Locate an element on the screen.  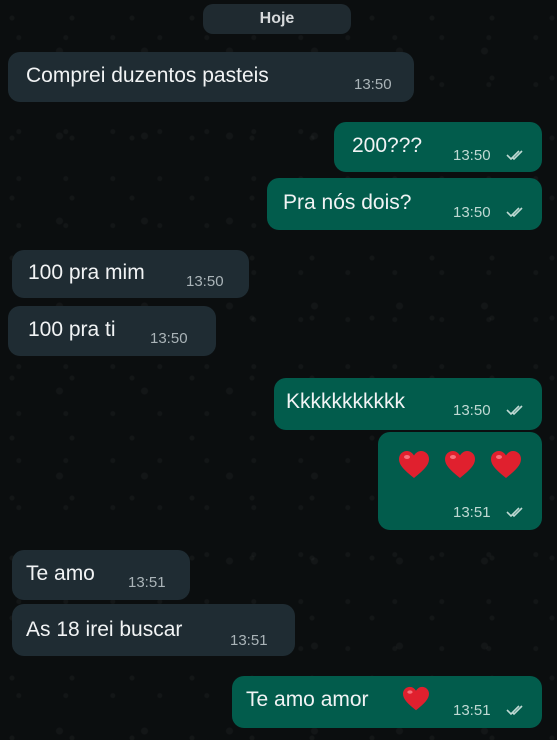
message-bubble-outgoing: 13:51 is located at coordinates (460, 481).